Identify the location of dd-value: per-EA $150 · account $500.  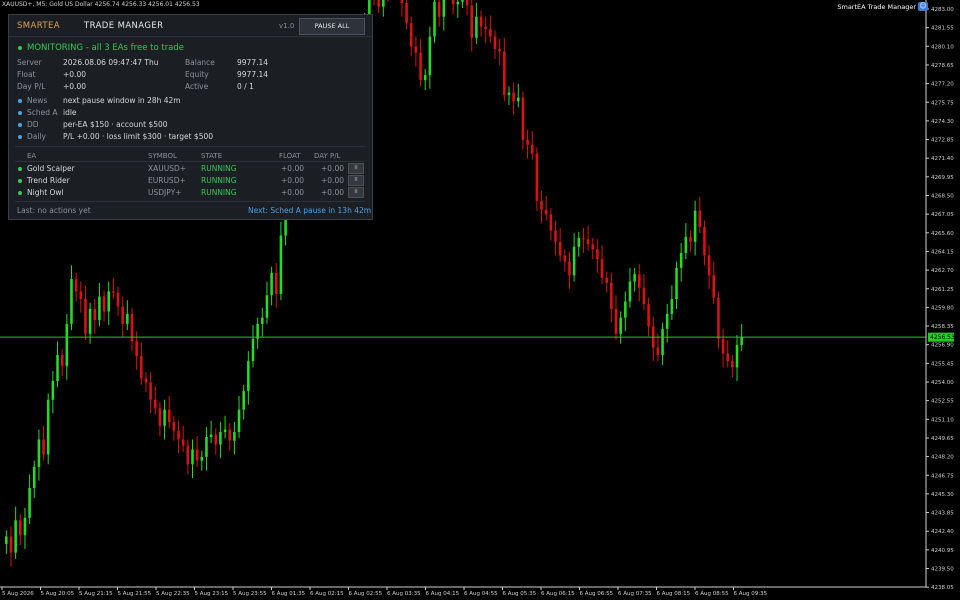
(115, 124).